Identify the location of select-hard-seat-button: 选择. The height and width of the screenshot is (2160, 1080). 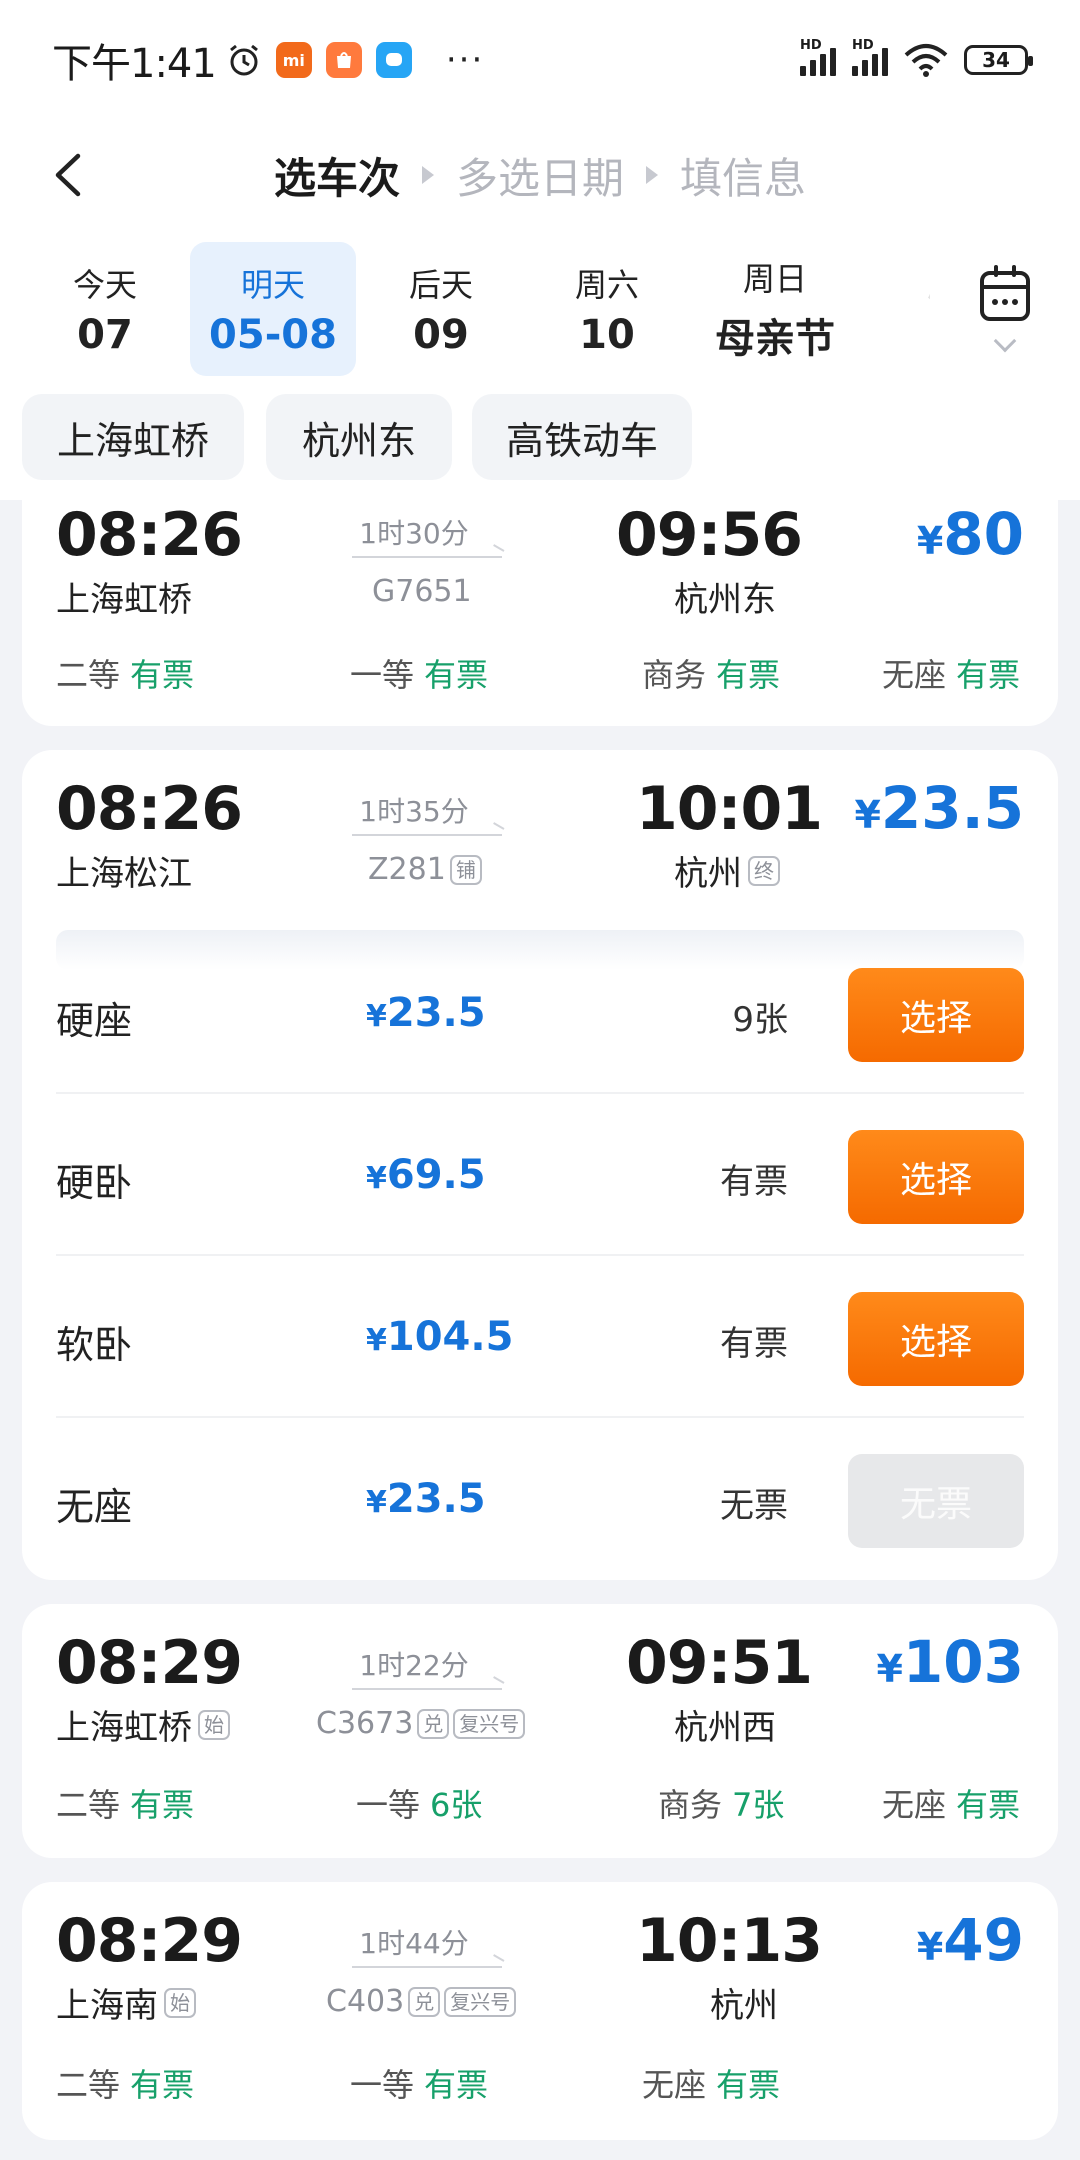
(936, 1015).